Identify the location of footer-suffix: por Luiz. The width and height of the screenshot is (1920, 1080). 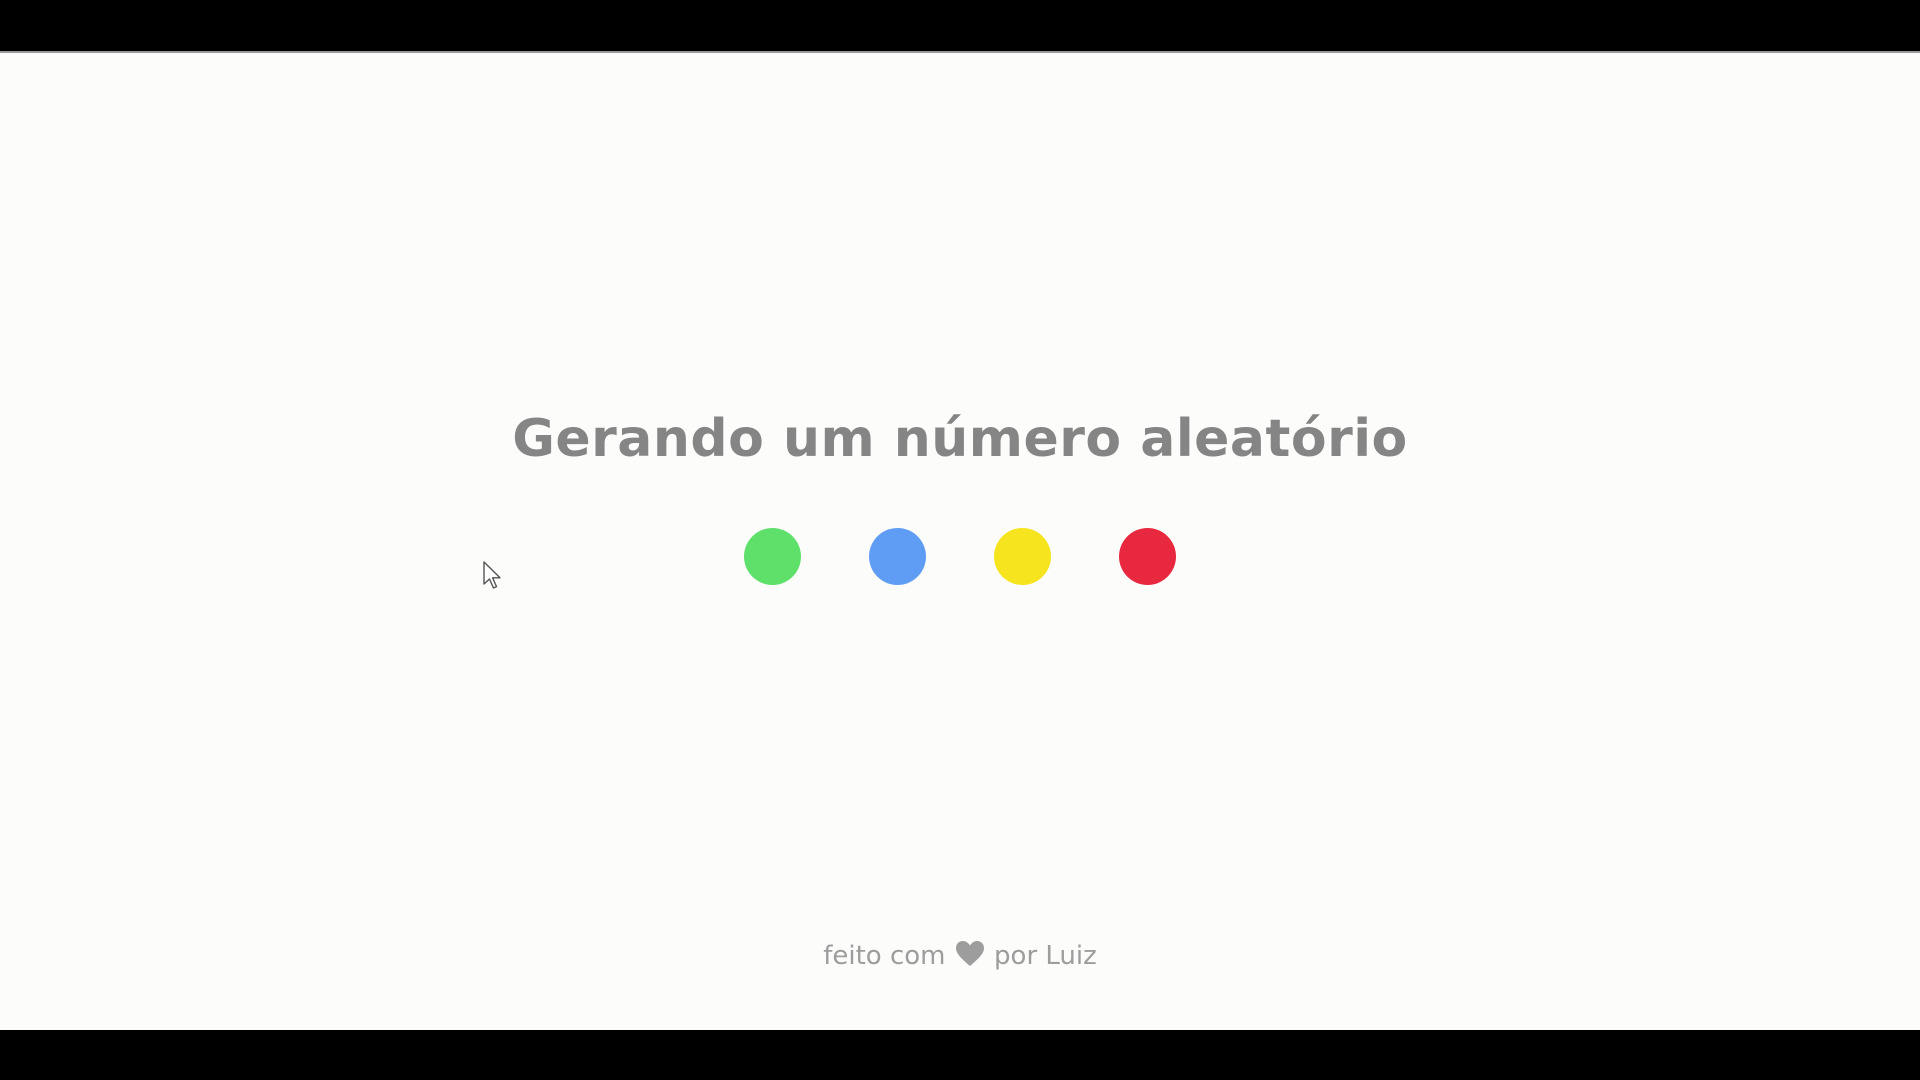
(1045, 956).